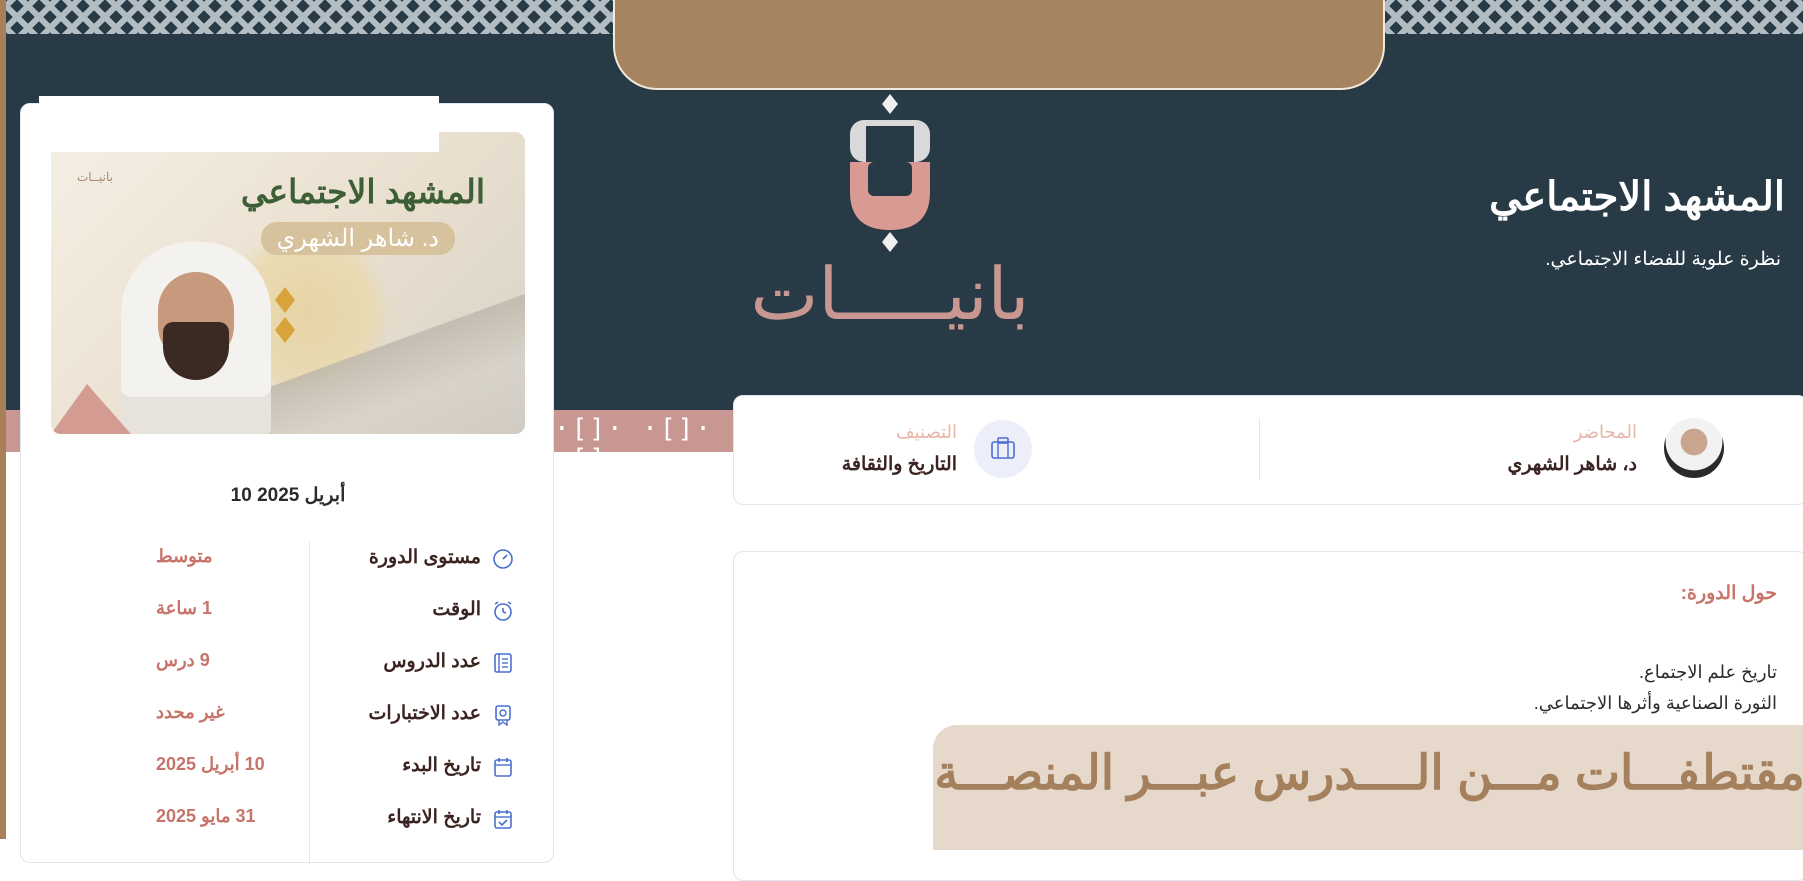 This screenshot has height=881, width=1803. Describe the element at coordinates (424, 713) in the screenshot. I see `detail-label: عدد الاختبارات` at that location.